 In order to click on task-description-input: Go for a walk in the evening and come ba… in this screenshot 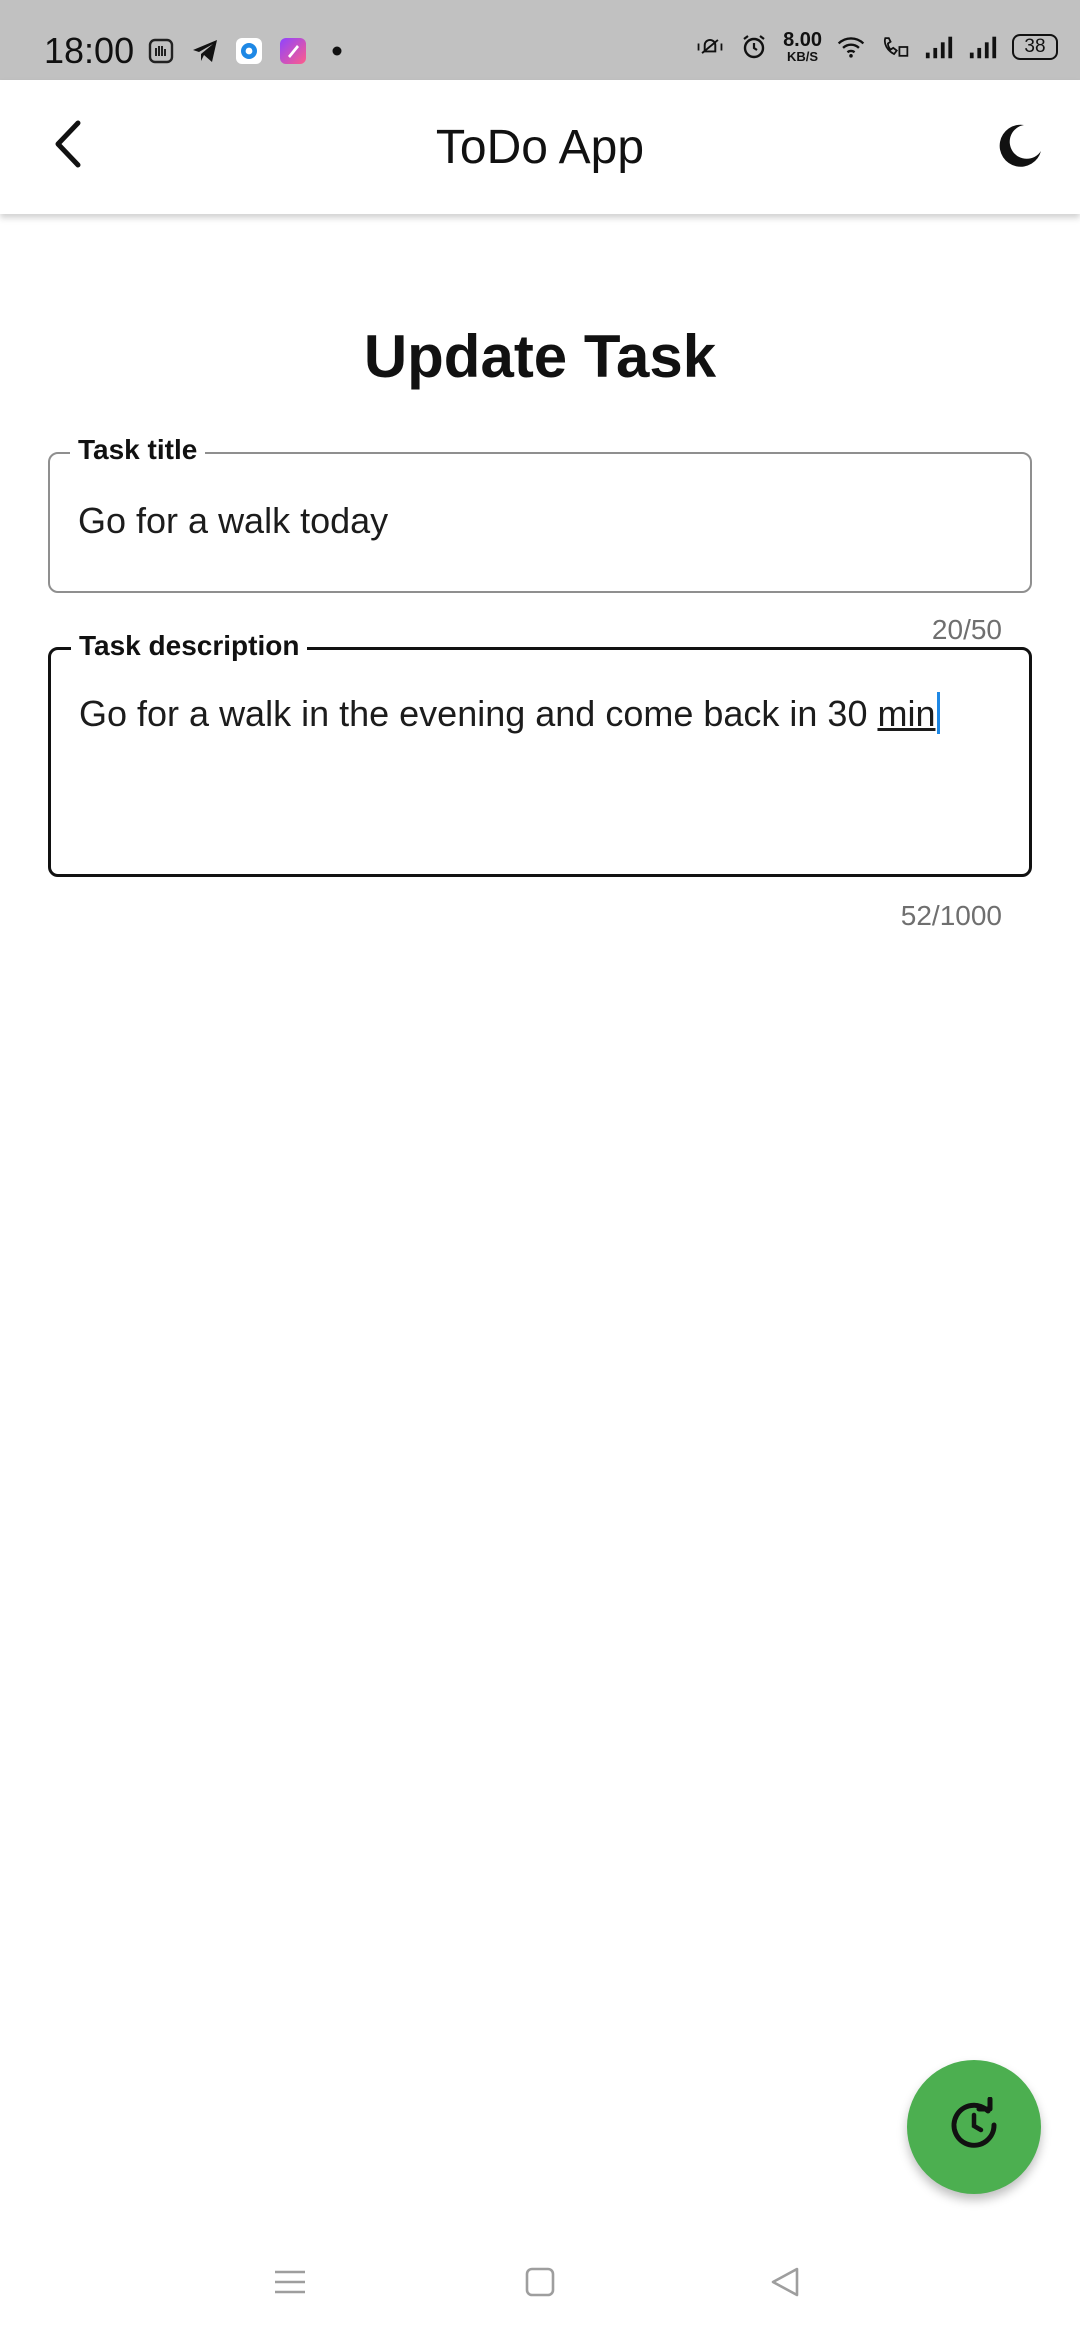, I will do `click(540, 713)`.